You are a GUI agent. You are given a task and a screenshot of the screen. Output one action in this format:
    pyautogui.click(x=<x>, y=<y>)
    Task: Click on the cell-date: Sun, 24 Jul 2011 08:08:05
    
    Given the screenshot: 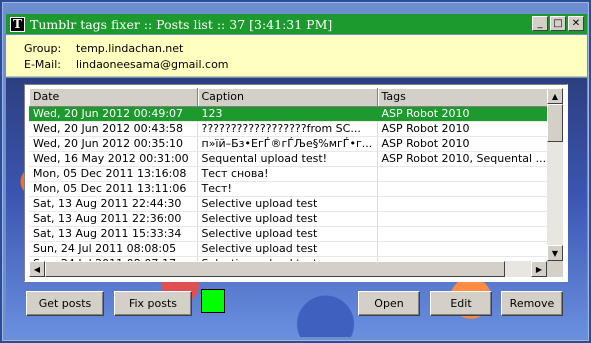 What is the action you would take?
    pyautogui.click(x=113, y=249)
    